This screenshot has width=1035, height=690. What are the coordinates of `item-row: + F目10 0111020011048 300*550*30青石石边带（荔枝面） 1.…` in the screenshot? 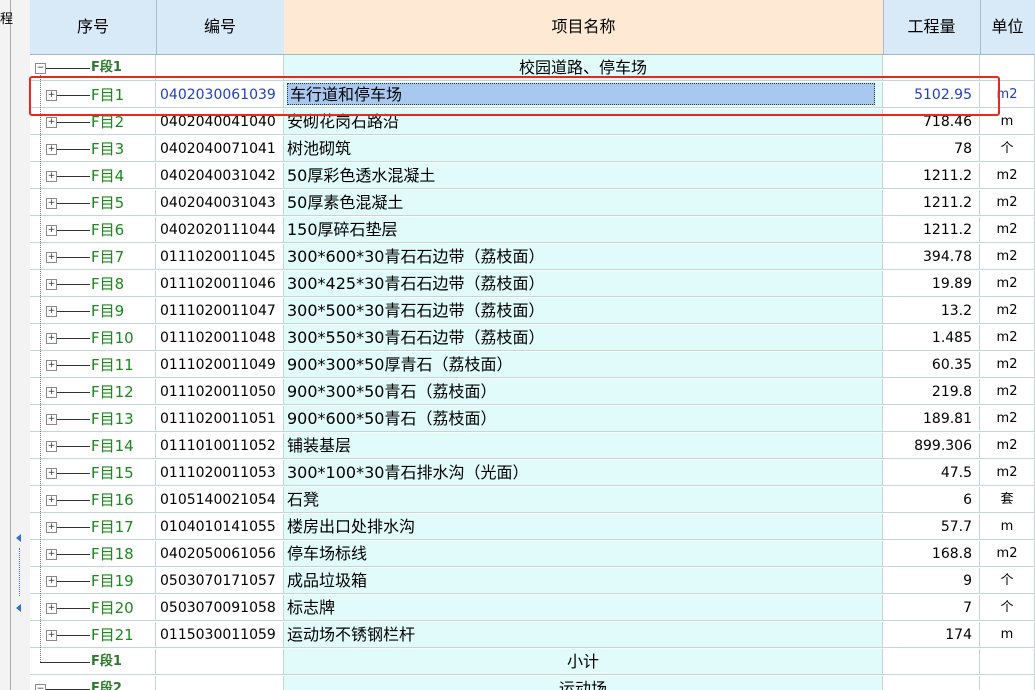 It's located at (532, 338).